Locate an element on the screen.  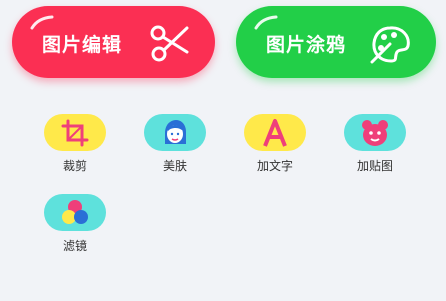
filter-circles-icon is located at coordinates (75, 211).